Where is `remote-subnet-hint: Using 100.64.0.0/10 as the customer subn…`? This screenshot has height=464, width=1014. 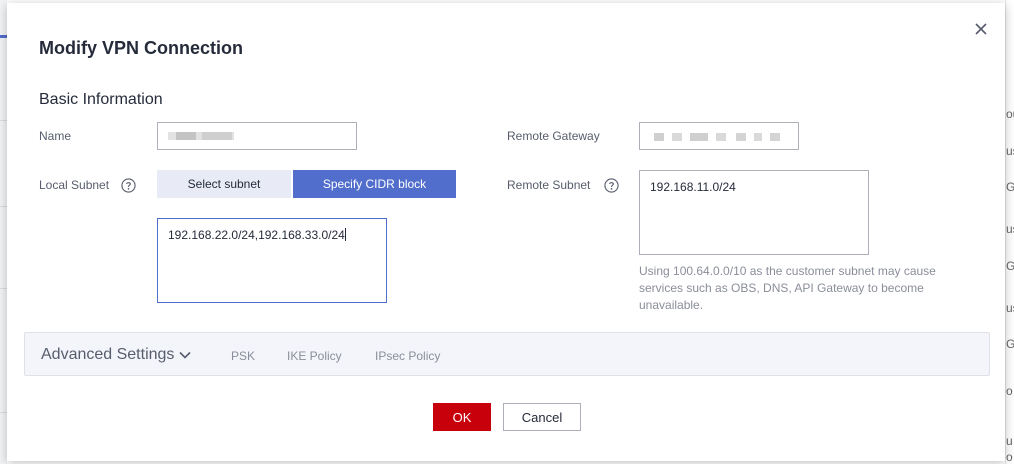
remote-subnet-hint: Using 100.64.0.0/10 as the customer subn… is located at coordinates (787, 288).